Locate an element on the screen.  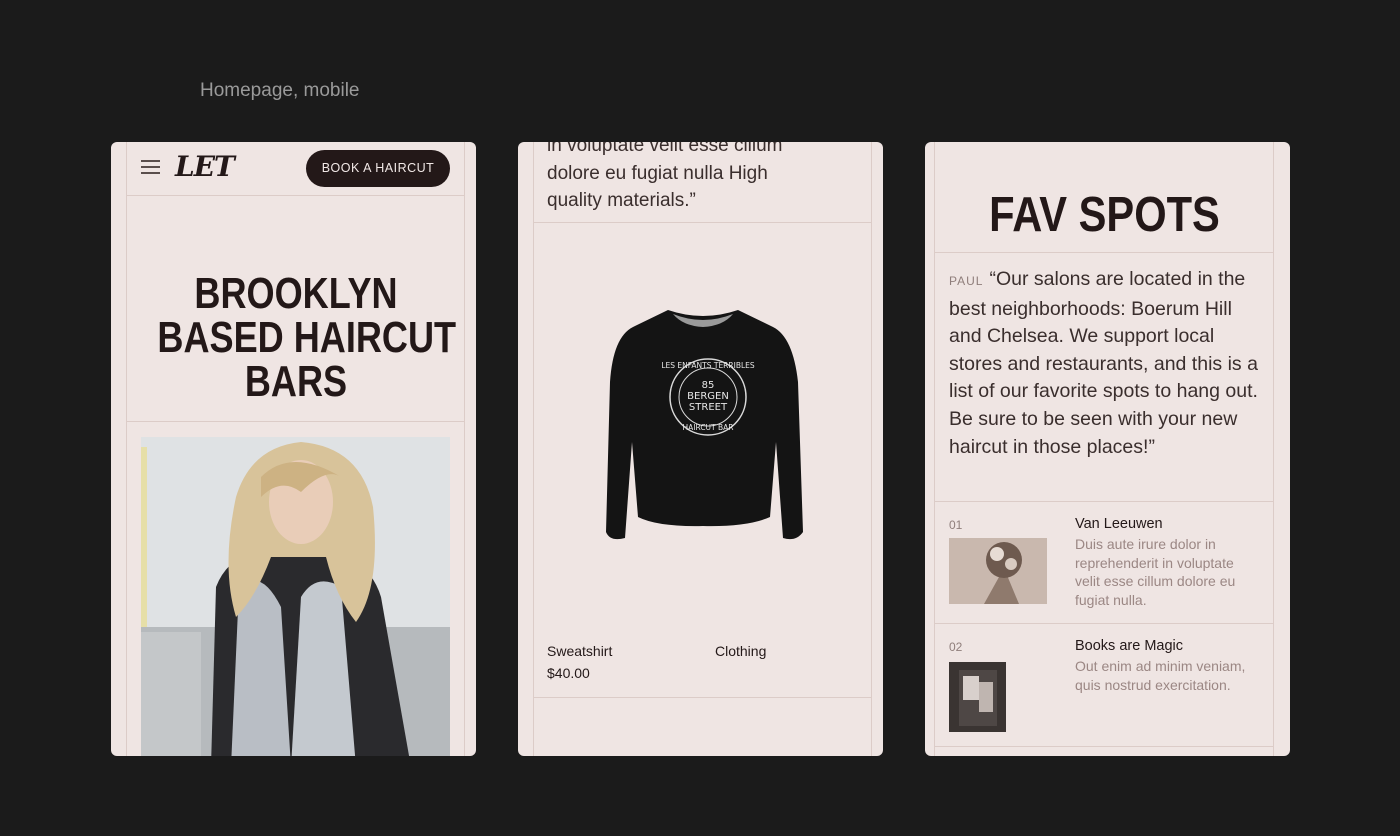
product-category: Clothing is located at coordinates (740, 651).